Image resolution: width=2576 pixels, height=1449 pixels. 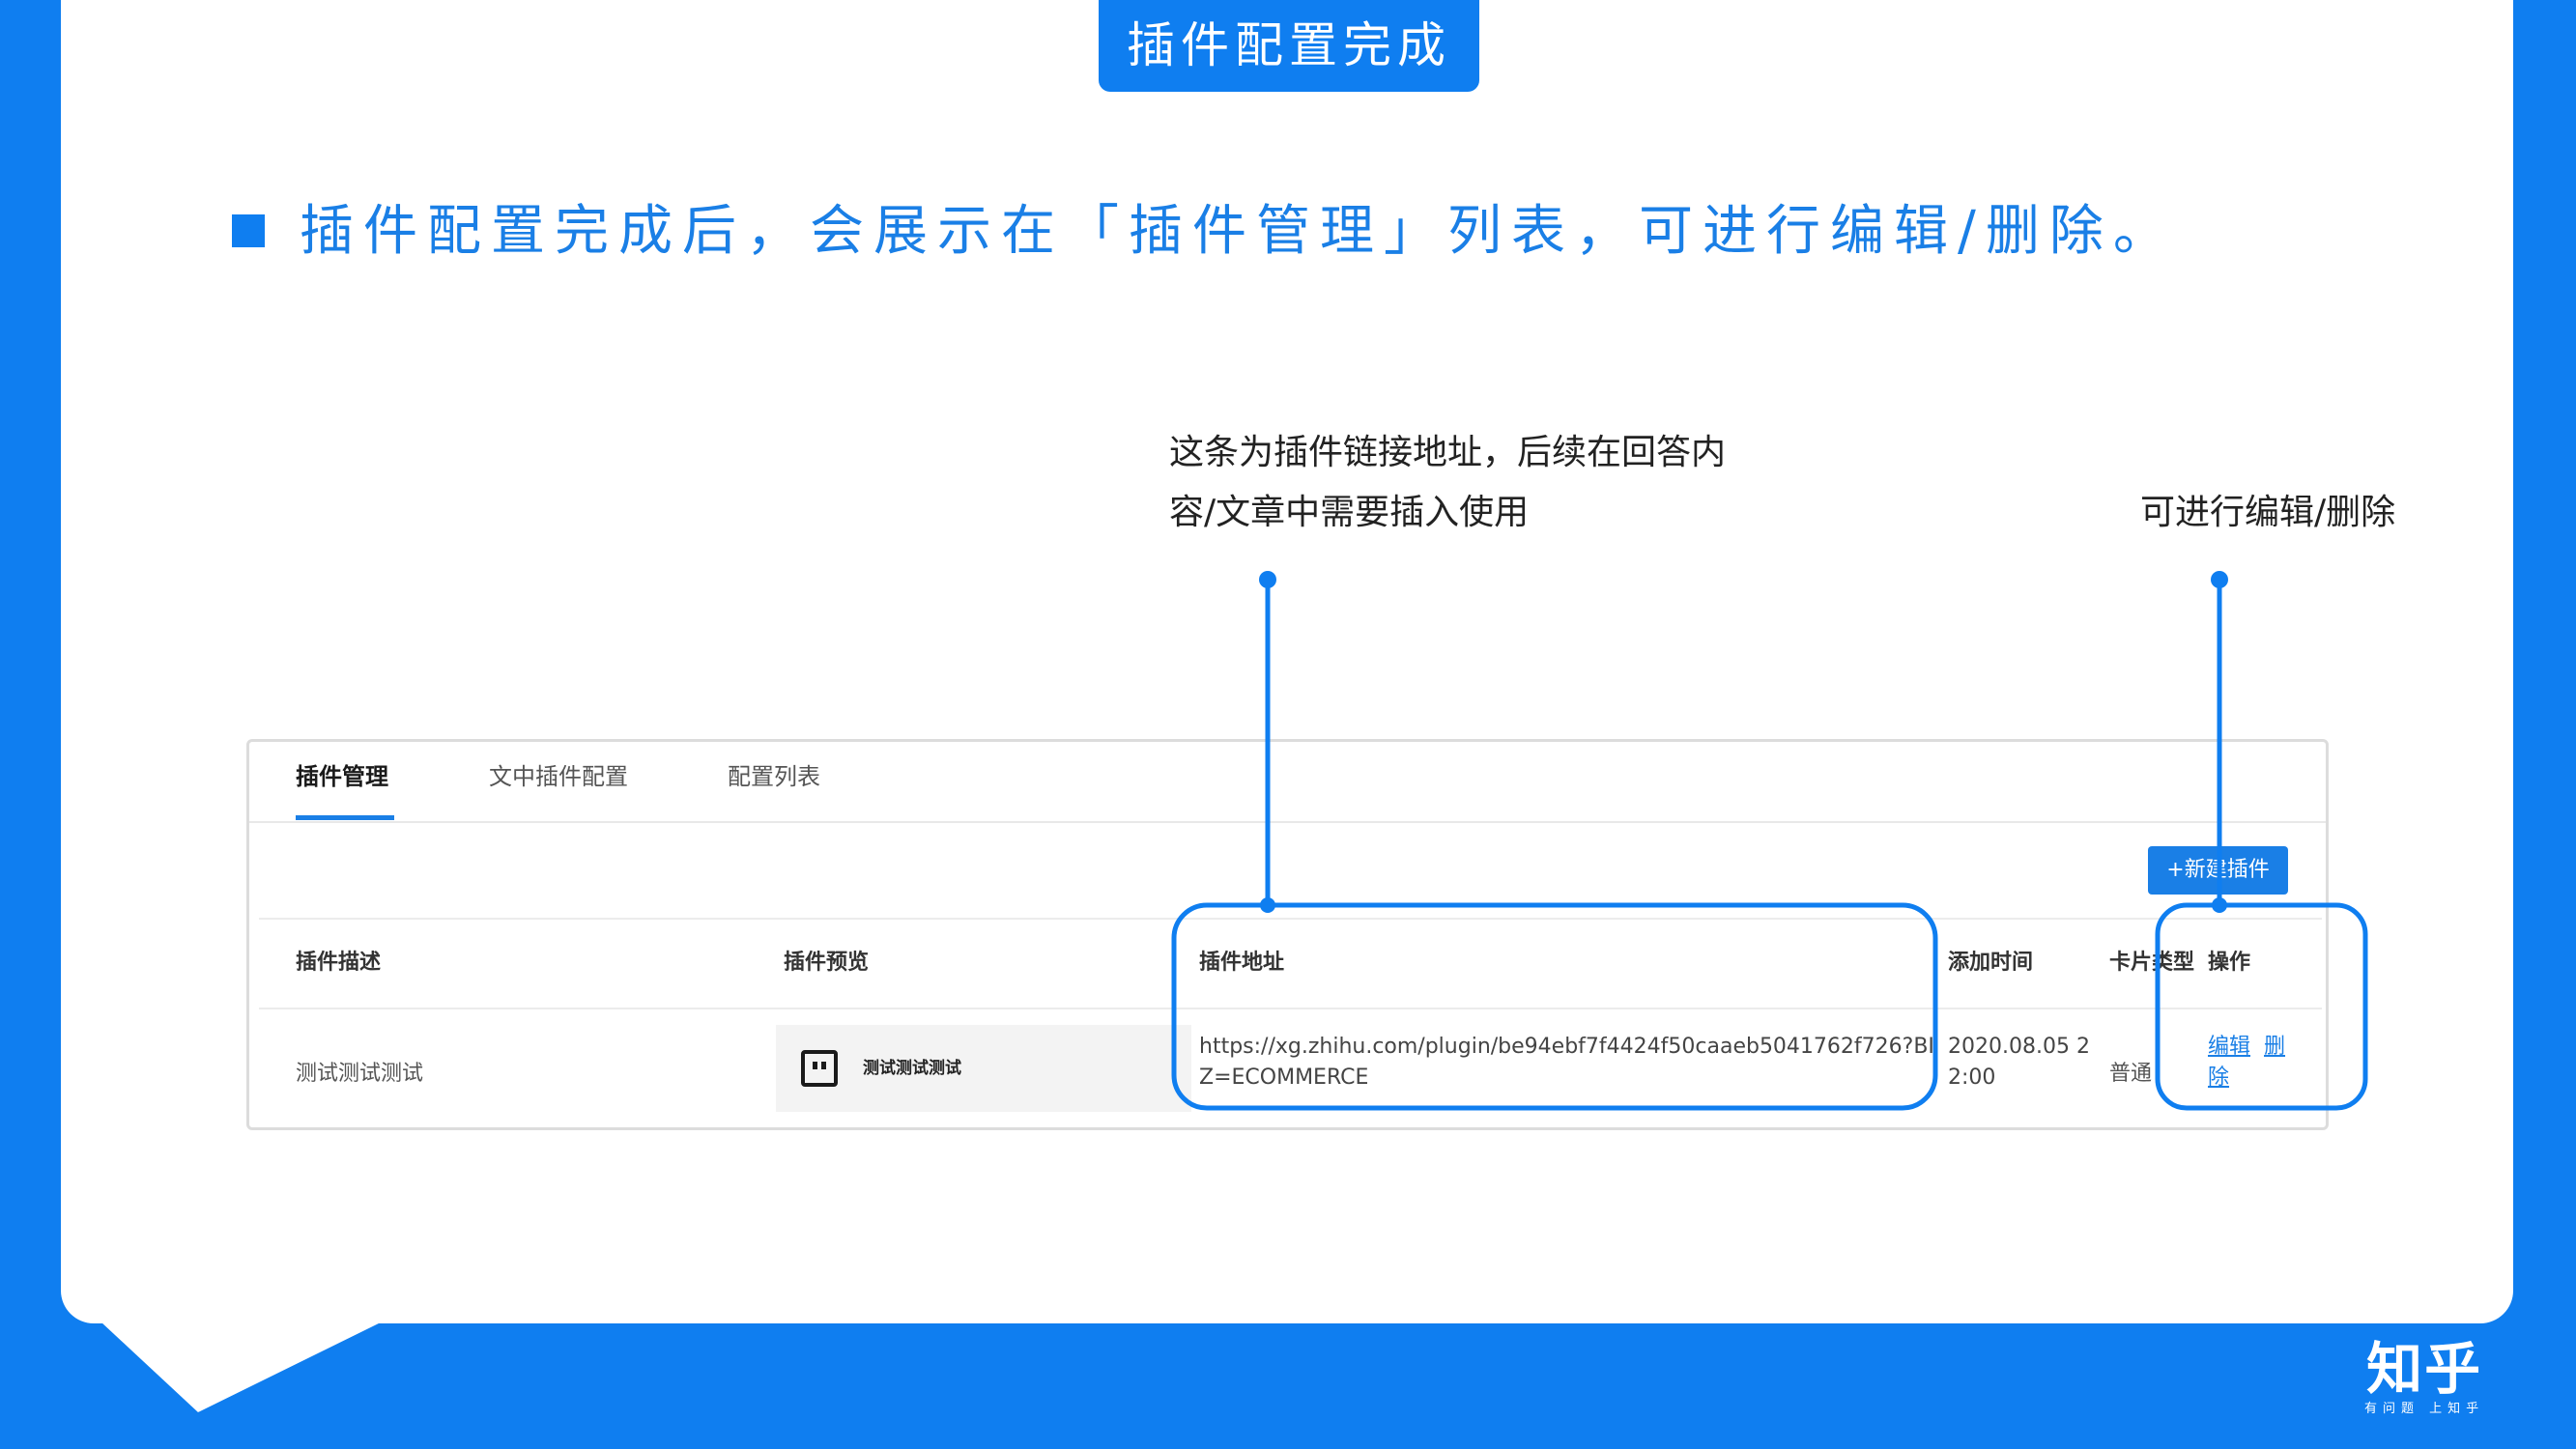 What do you see at coordinates (1242, 963) in the screenshot?
I see `column-header-url: 插件地址` at bounding box center [1242, 963].